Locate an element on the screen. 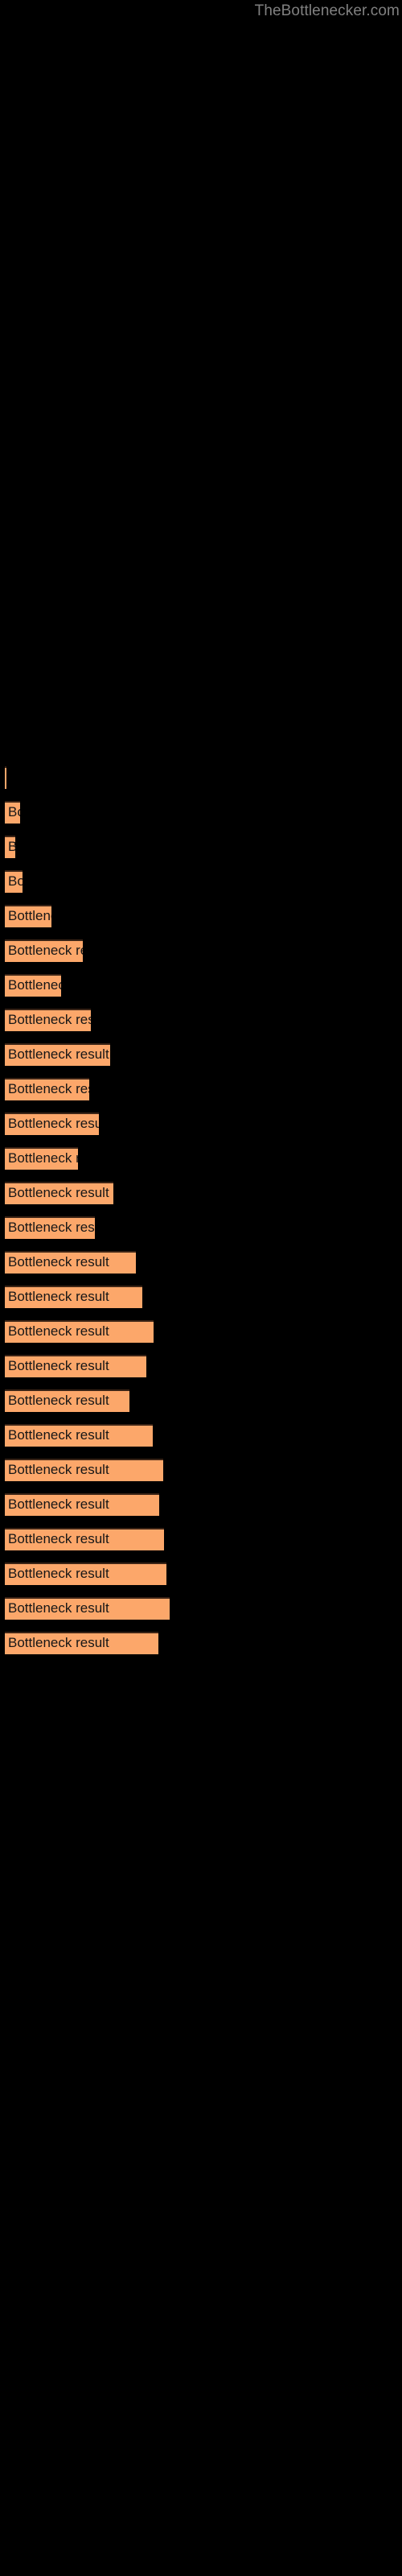 Image resolution: width=402 pixels, height=2576 pixels. bar-label-24: Bottleneck result is located at coordinates (58, 1608).